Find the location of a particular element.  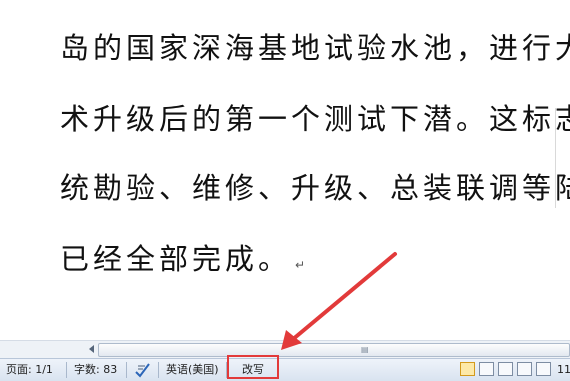

page-count: 页面: 1/1 is located at coordinates (29, 370).